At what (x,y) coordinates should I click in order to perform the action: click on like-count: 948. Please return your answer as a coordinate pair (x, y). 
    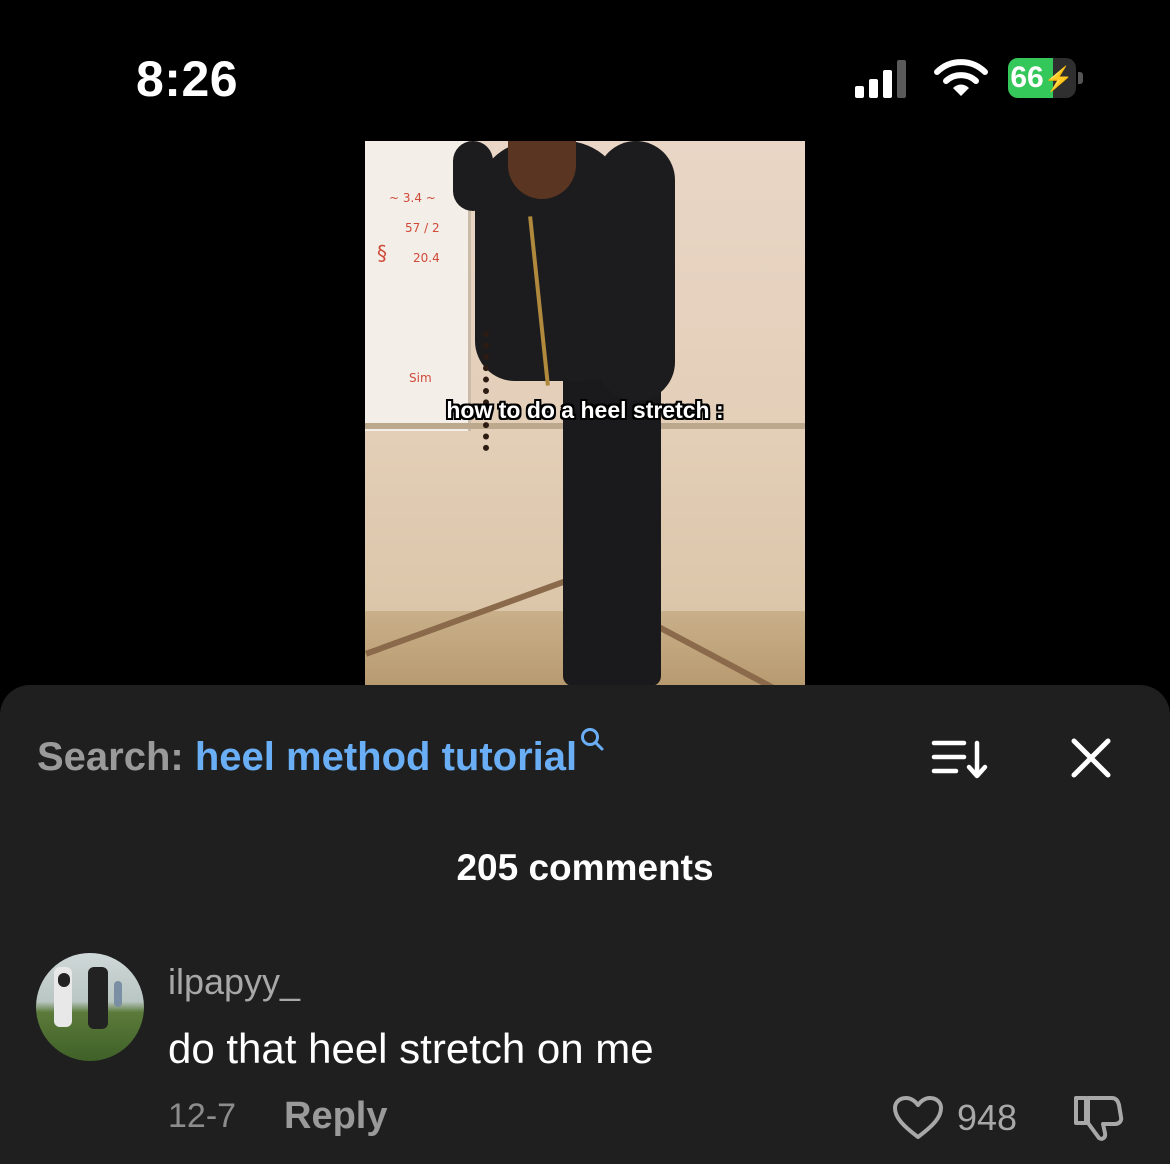
    Looking at the image, I should click on (987, 1117).